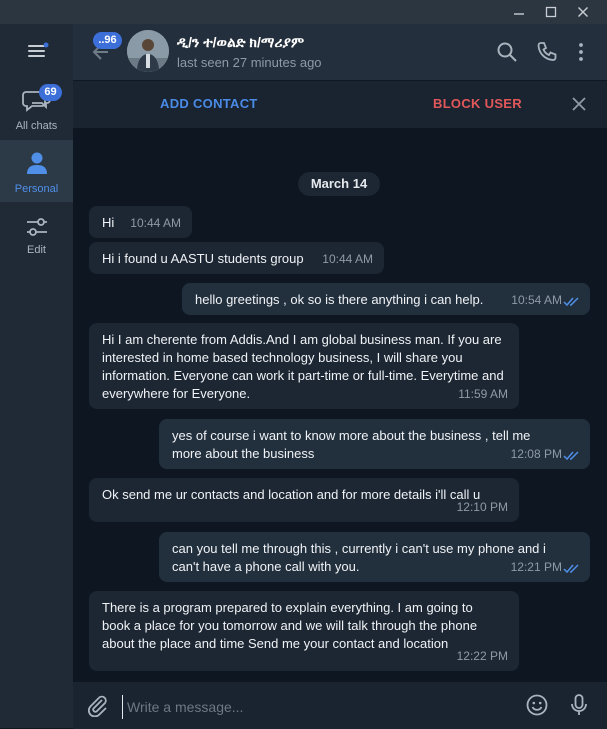 This screenshot has width=607, height=729. I want to click on message-time: 12:08 PM, so click(536, 454).